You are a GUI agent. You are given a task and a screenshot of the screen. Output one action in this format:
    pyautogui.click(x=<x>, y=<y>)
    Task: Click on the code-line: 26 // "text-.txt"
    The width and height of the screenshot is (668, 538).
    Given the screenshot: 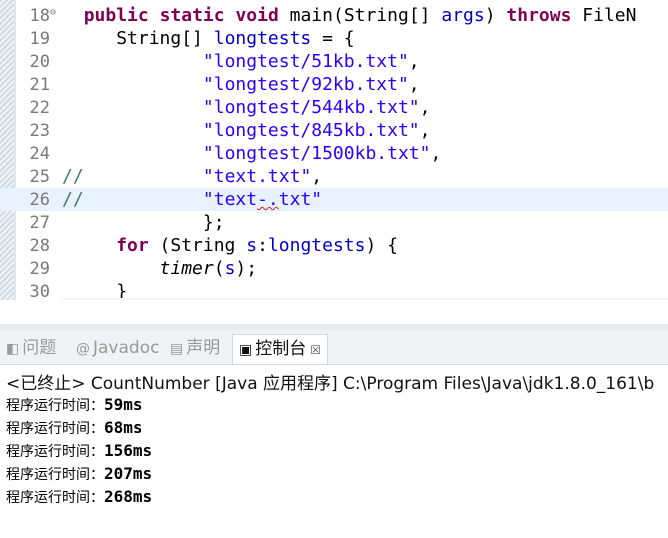 What is the action you would take?
    pyautogui.click(x=334, y=199)
    